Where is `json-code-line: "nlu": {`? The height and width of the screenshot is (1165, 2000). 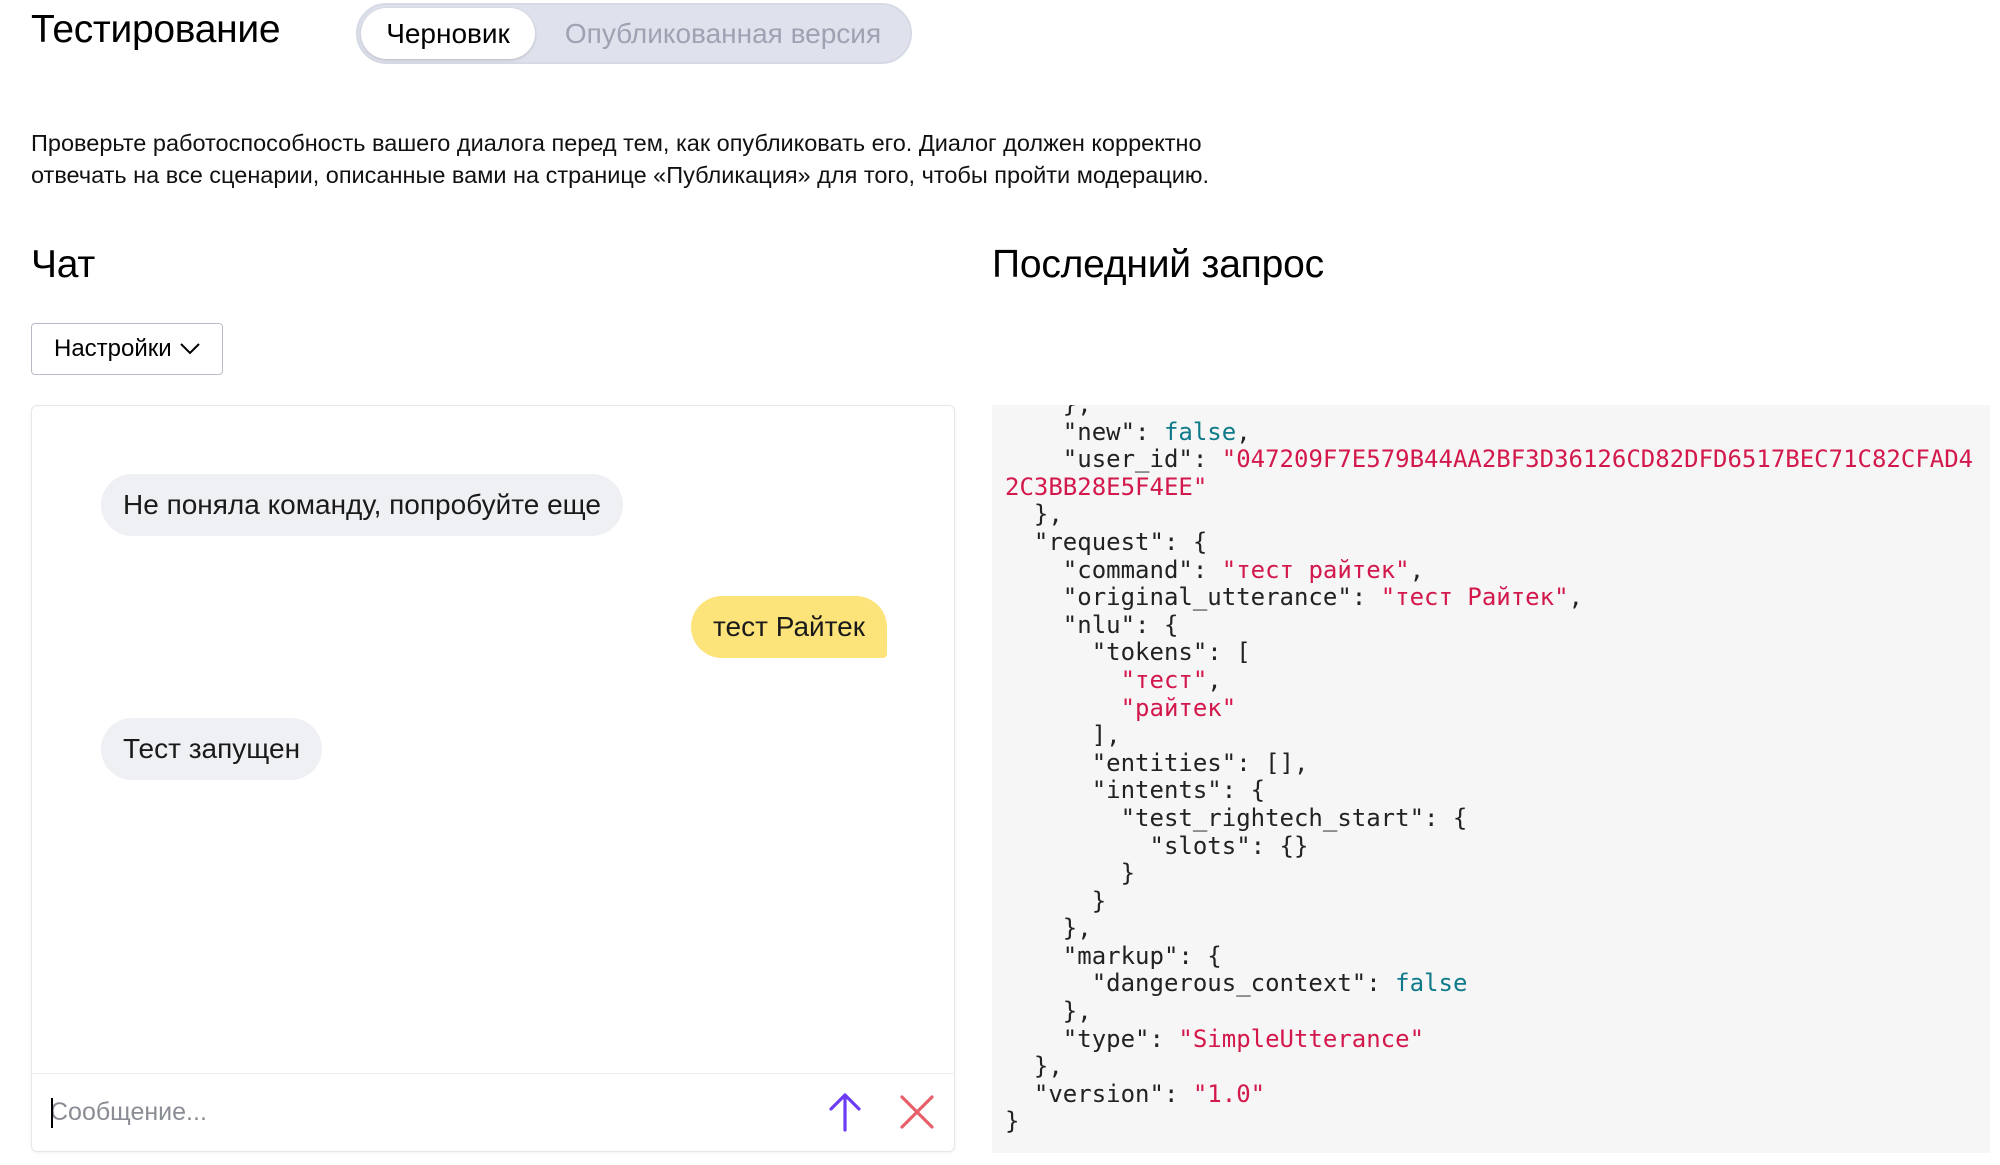
json-code-line: "nlu": { is located at coordinates (1489, 625).